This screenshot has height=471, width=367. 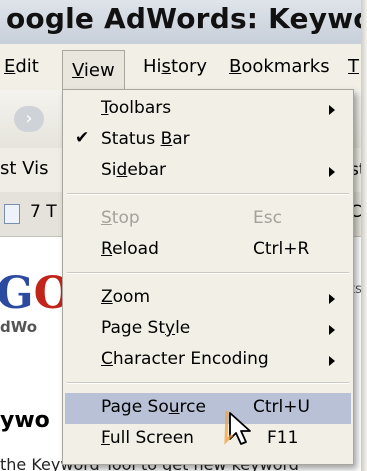 I want to click on menu-history: History, so click(x=175, y=66).